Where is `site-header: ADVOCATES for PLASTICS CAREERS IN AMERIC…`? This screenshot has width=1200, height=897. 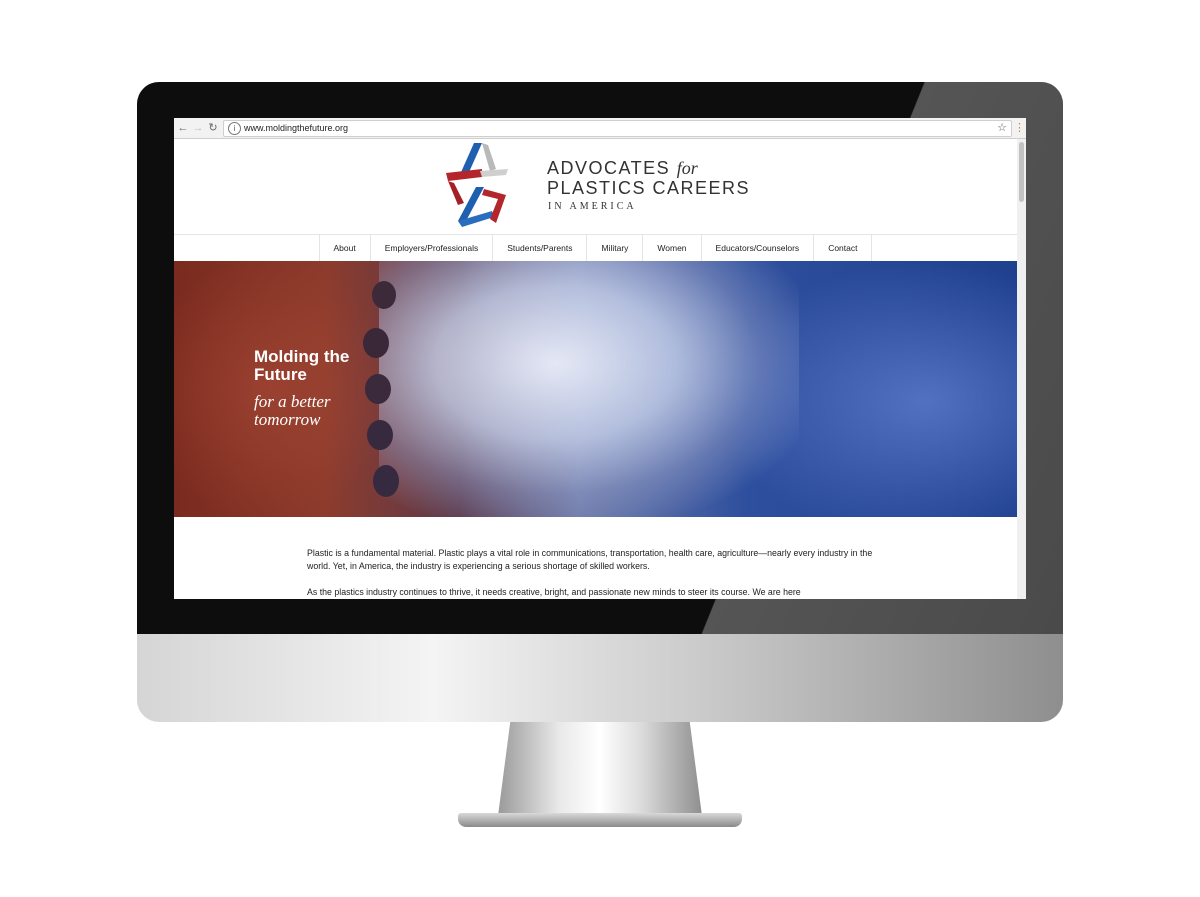 site-header: ADVOCATES for PLASTICS CAREERS IN AMERIC… is located at coordinates (595, 186).